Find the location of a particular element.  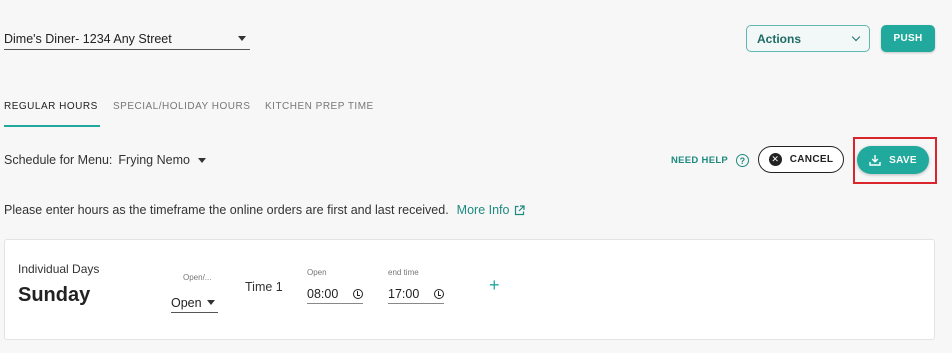

tab-special-holiday-hours: SPECIAL/HOLIDAY HOURS is located at coordinates (181, 106).